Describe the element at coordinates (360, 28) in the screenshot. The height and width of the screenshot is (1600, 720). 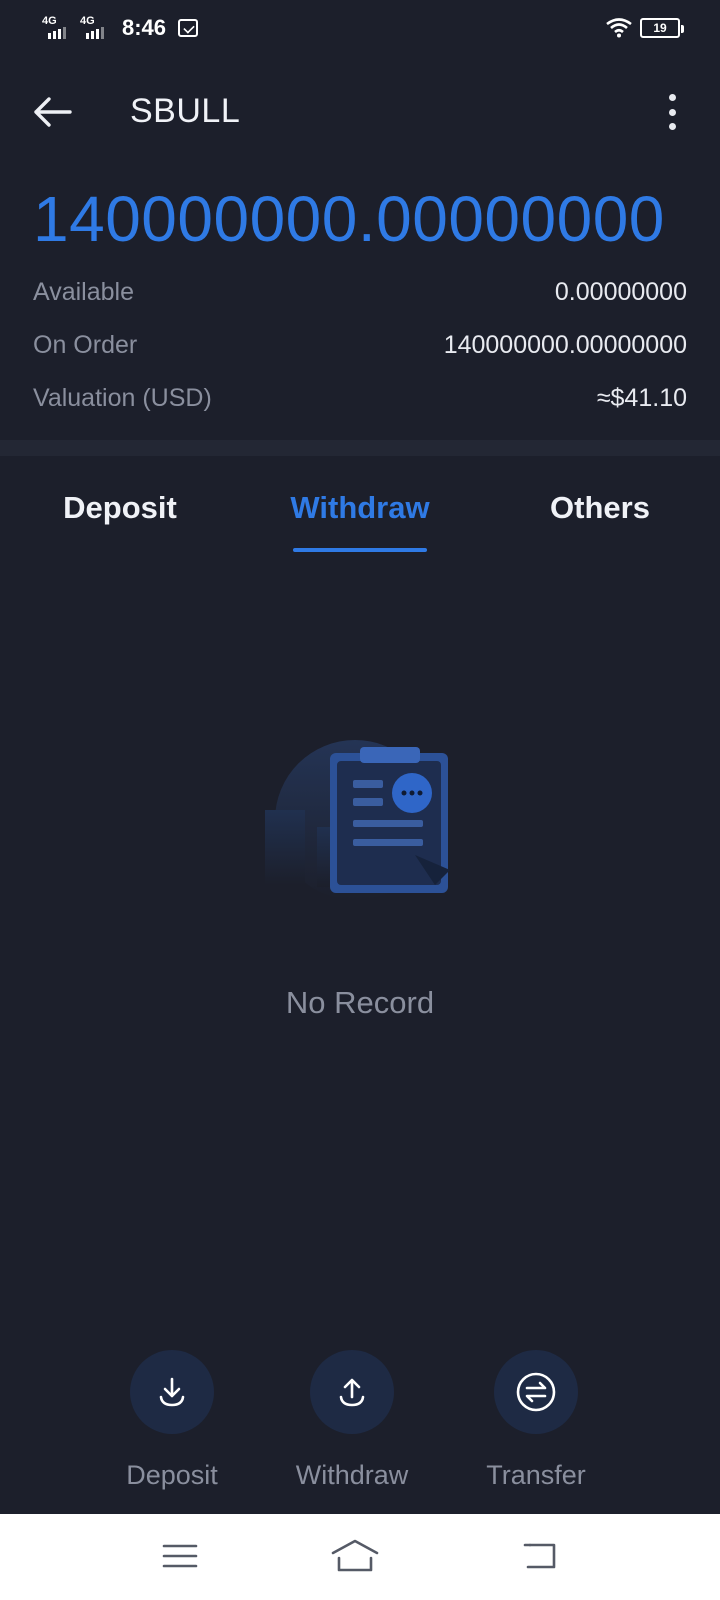
I see `status-bar: 4G 4G 8:46 19` at that location.